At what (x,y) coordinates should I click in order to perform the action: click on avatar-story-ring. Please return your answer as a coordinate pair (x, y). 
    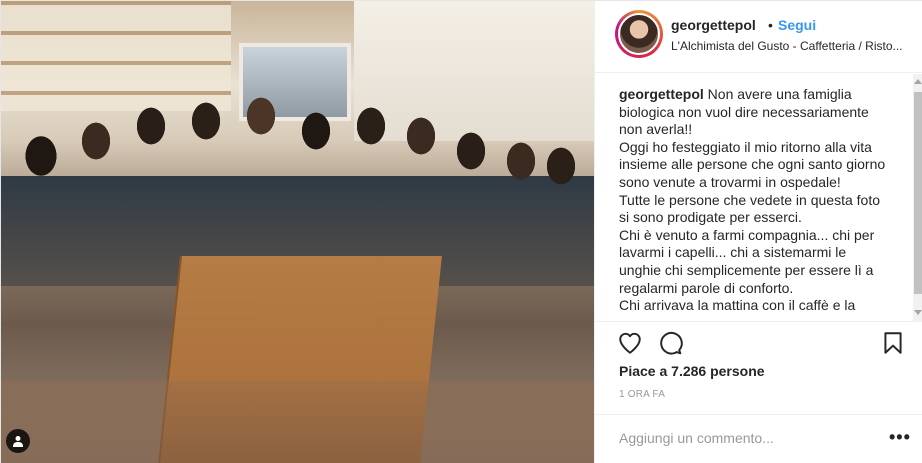
    Looking at the image, I should click on (639, 34).